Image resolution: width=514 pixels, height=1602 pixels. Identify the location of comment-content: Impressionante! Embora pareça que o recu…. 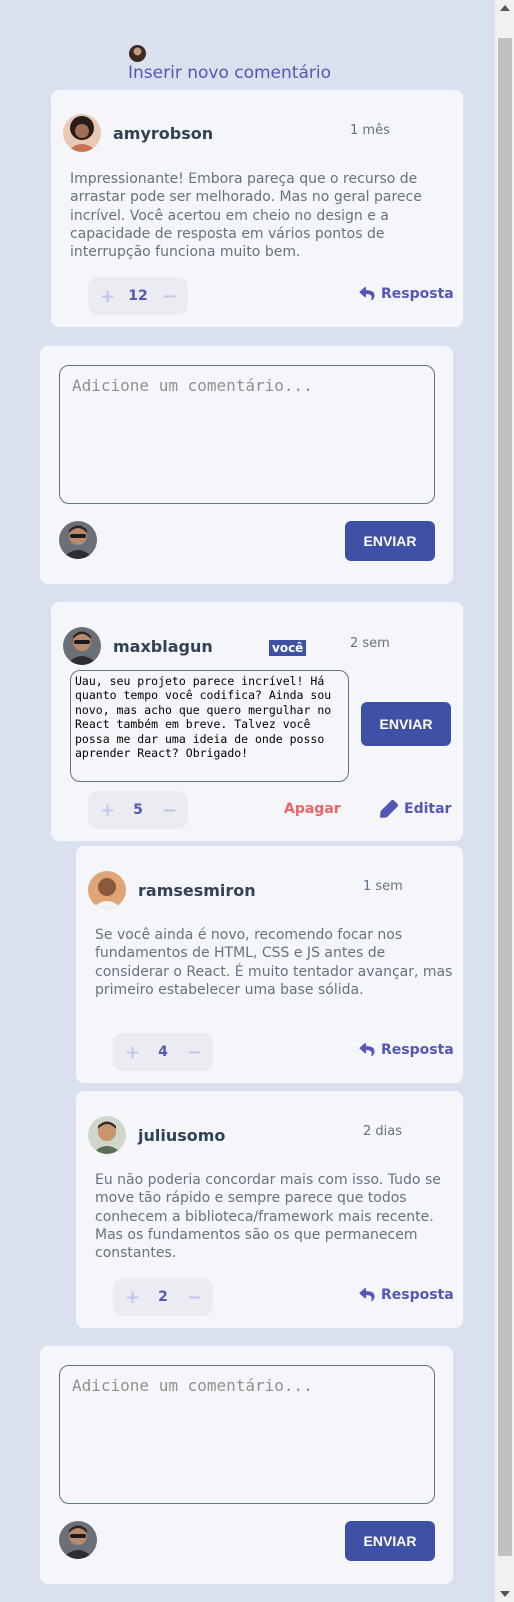
(246, 216).